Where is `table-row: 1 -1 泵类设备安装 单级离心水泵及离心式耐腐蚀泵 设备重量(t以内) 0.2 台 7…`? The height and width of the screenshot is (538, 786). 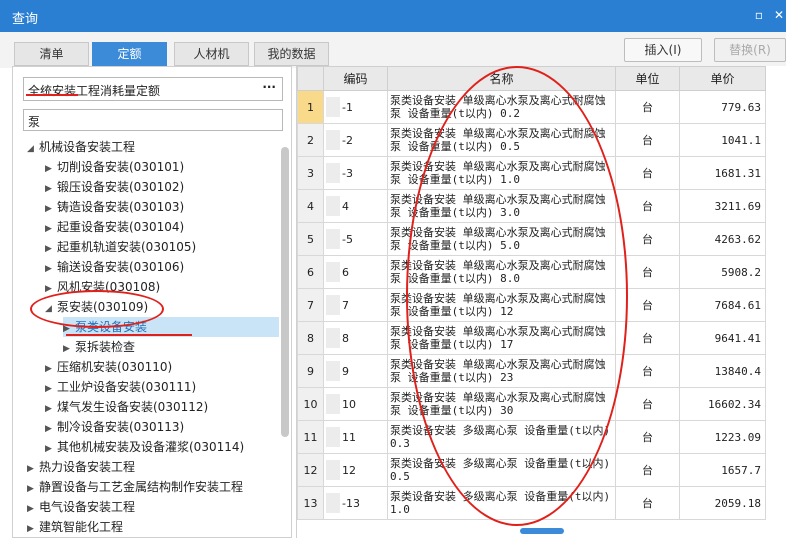
table-row: 1 -1 泵类设备安装 单级离心水泵及离心式耐腐蚀泵 设备重量(t以内) 0.2 台 7… is located at coordinates (531, 107).